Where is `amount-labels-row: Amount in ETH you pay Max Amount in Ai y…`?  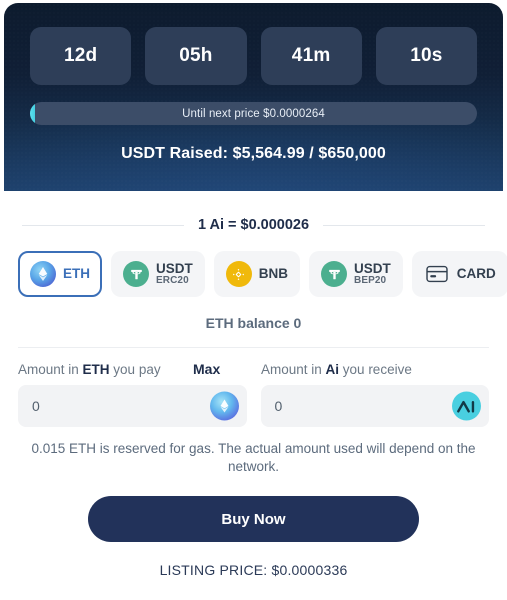 amount-labels-row: Amount in ETH you pay Max Amount in Ai y… is located at coordinates (253, 369).